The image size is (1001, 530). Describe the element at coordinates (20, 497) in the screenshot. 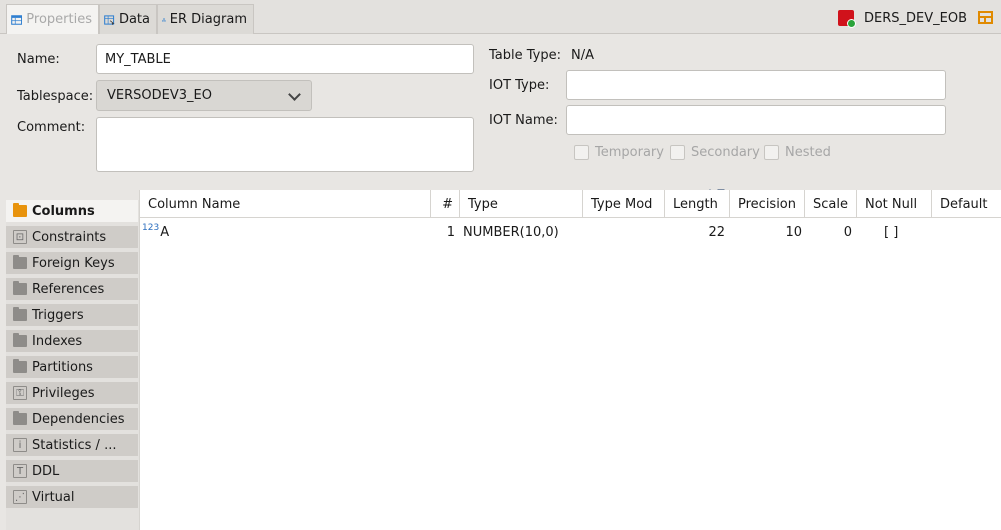

I see `virtual-icon: ⋰` at that location.